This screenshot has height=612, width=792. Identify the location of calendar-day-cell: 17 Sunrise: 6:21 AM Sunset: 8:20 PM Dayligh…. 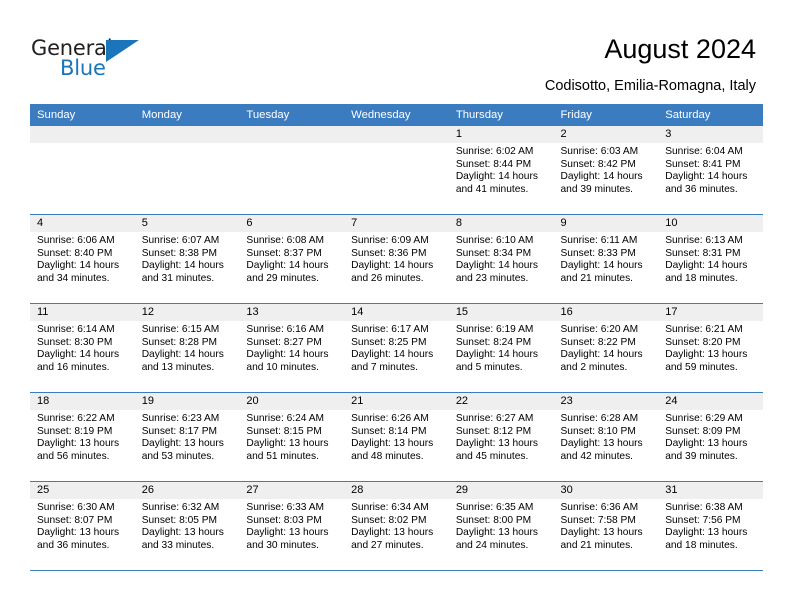
(710, 348).